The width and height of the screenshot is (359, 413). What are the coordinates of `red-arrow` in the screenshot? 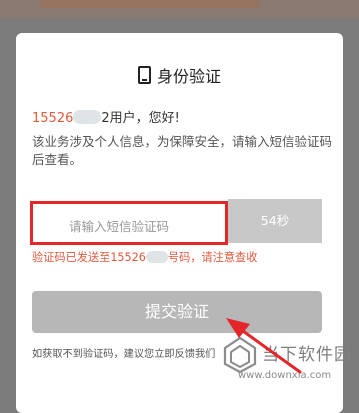 It's located at (264, 346).